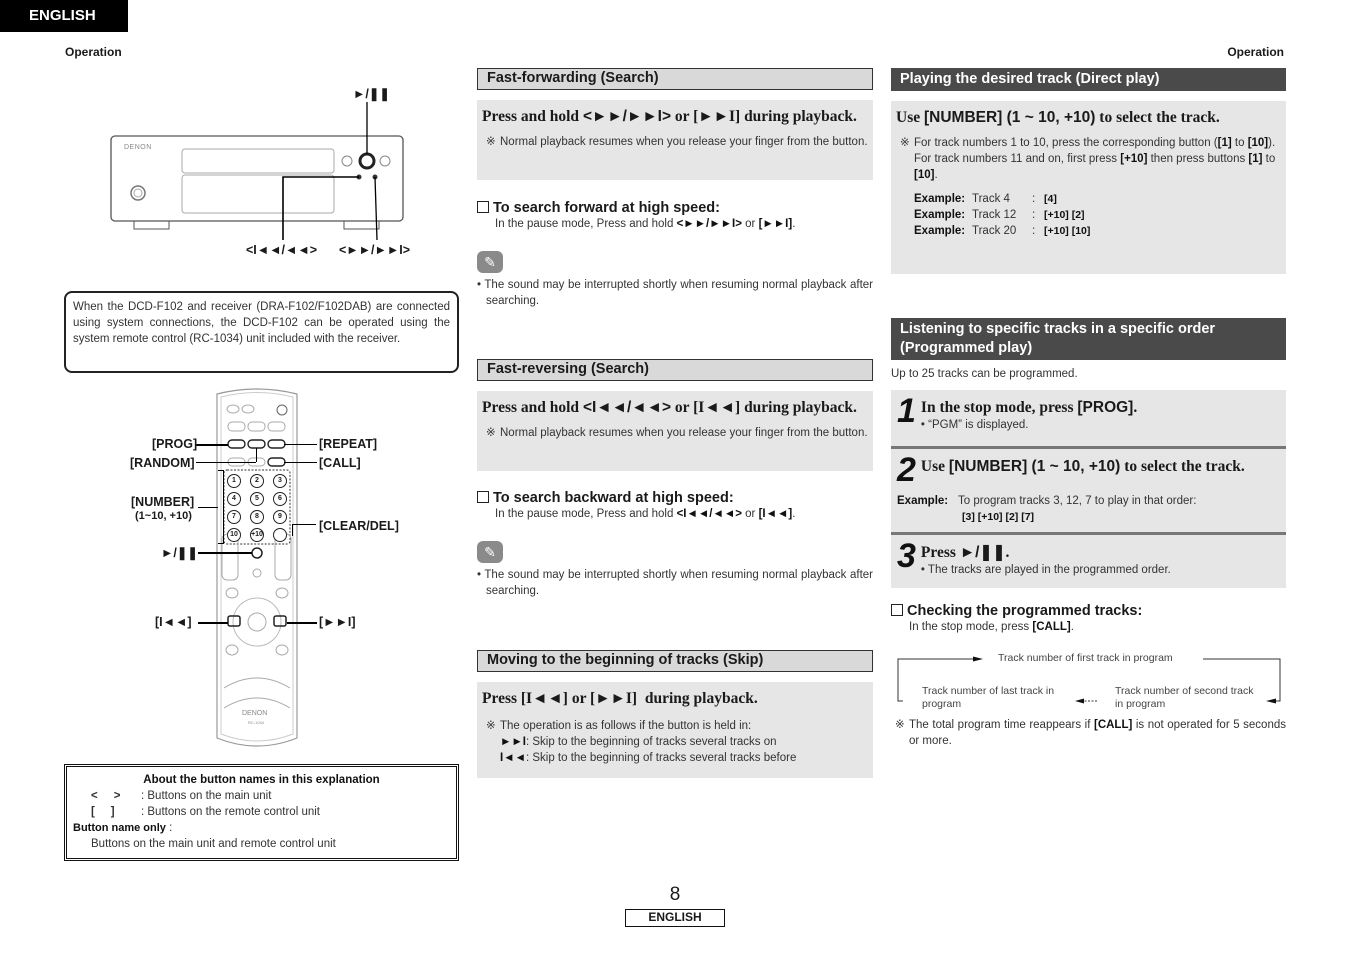  Describe the element at coordinates (1064, 215) in the screenshot. I see `example-keys: [+10] [2]` at that location.